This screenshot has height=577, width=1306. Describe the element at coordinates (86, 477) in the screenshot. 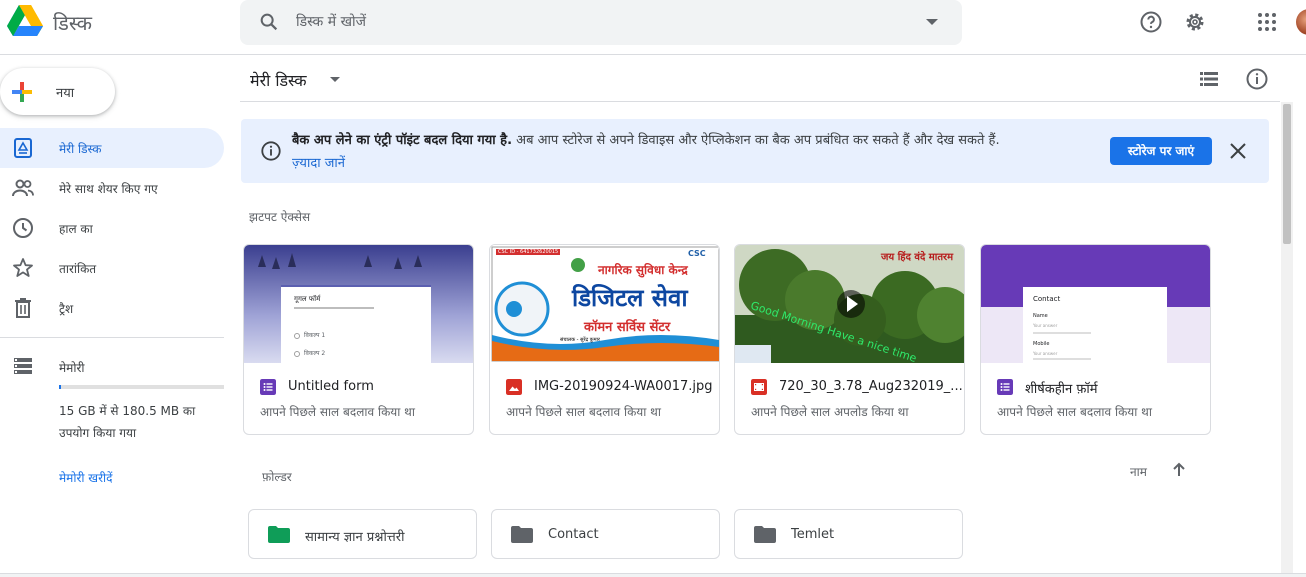

I see `buy-storage-link: मेमोरी खरीदें` at that location.